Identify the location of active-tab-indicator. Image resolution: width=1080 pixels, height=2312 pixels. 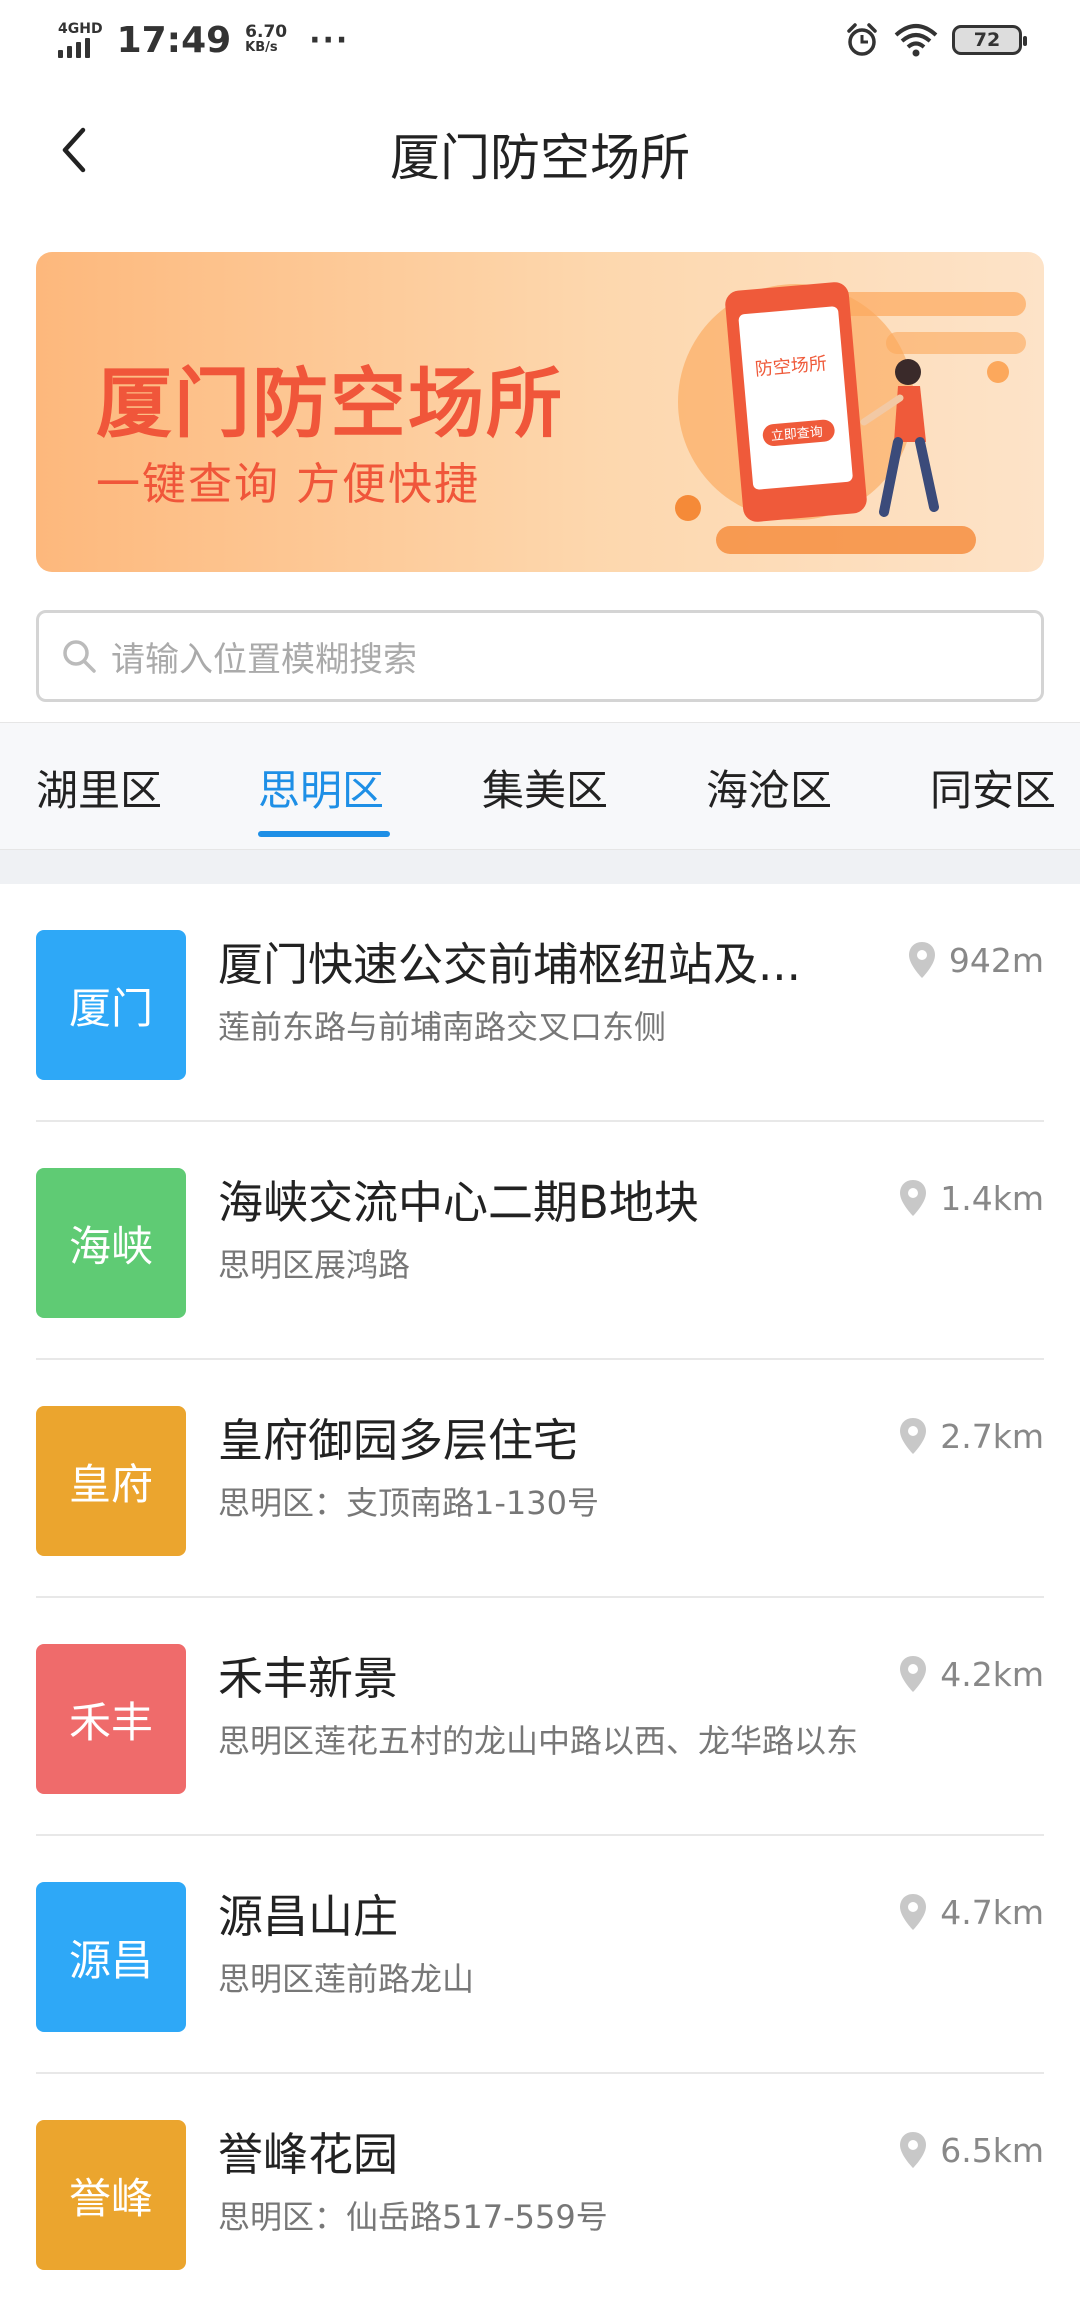
(324, 834).